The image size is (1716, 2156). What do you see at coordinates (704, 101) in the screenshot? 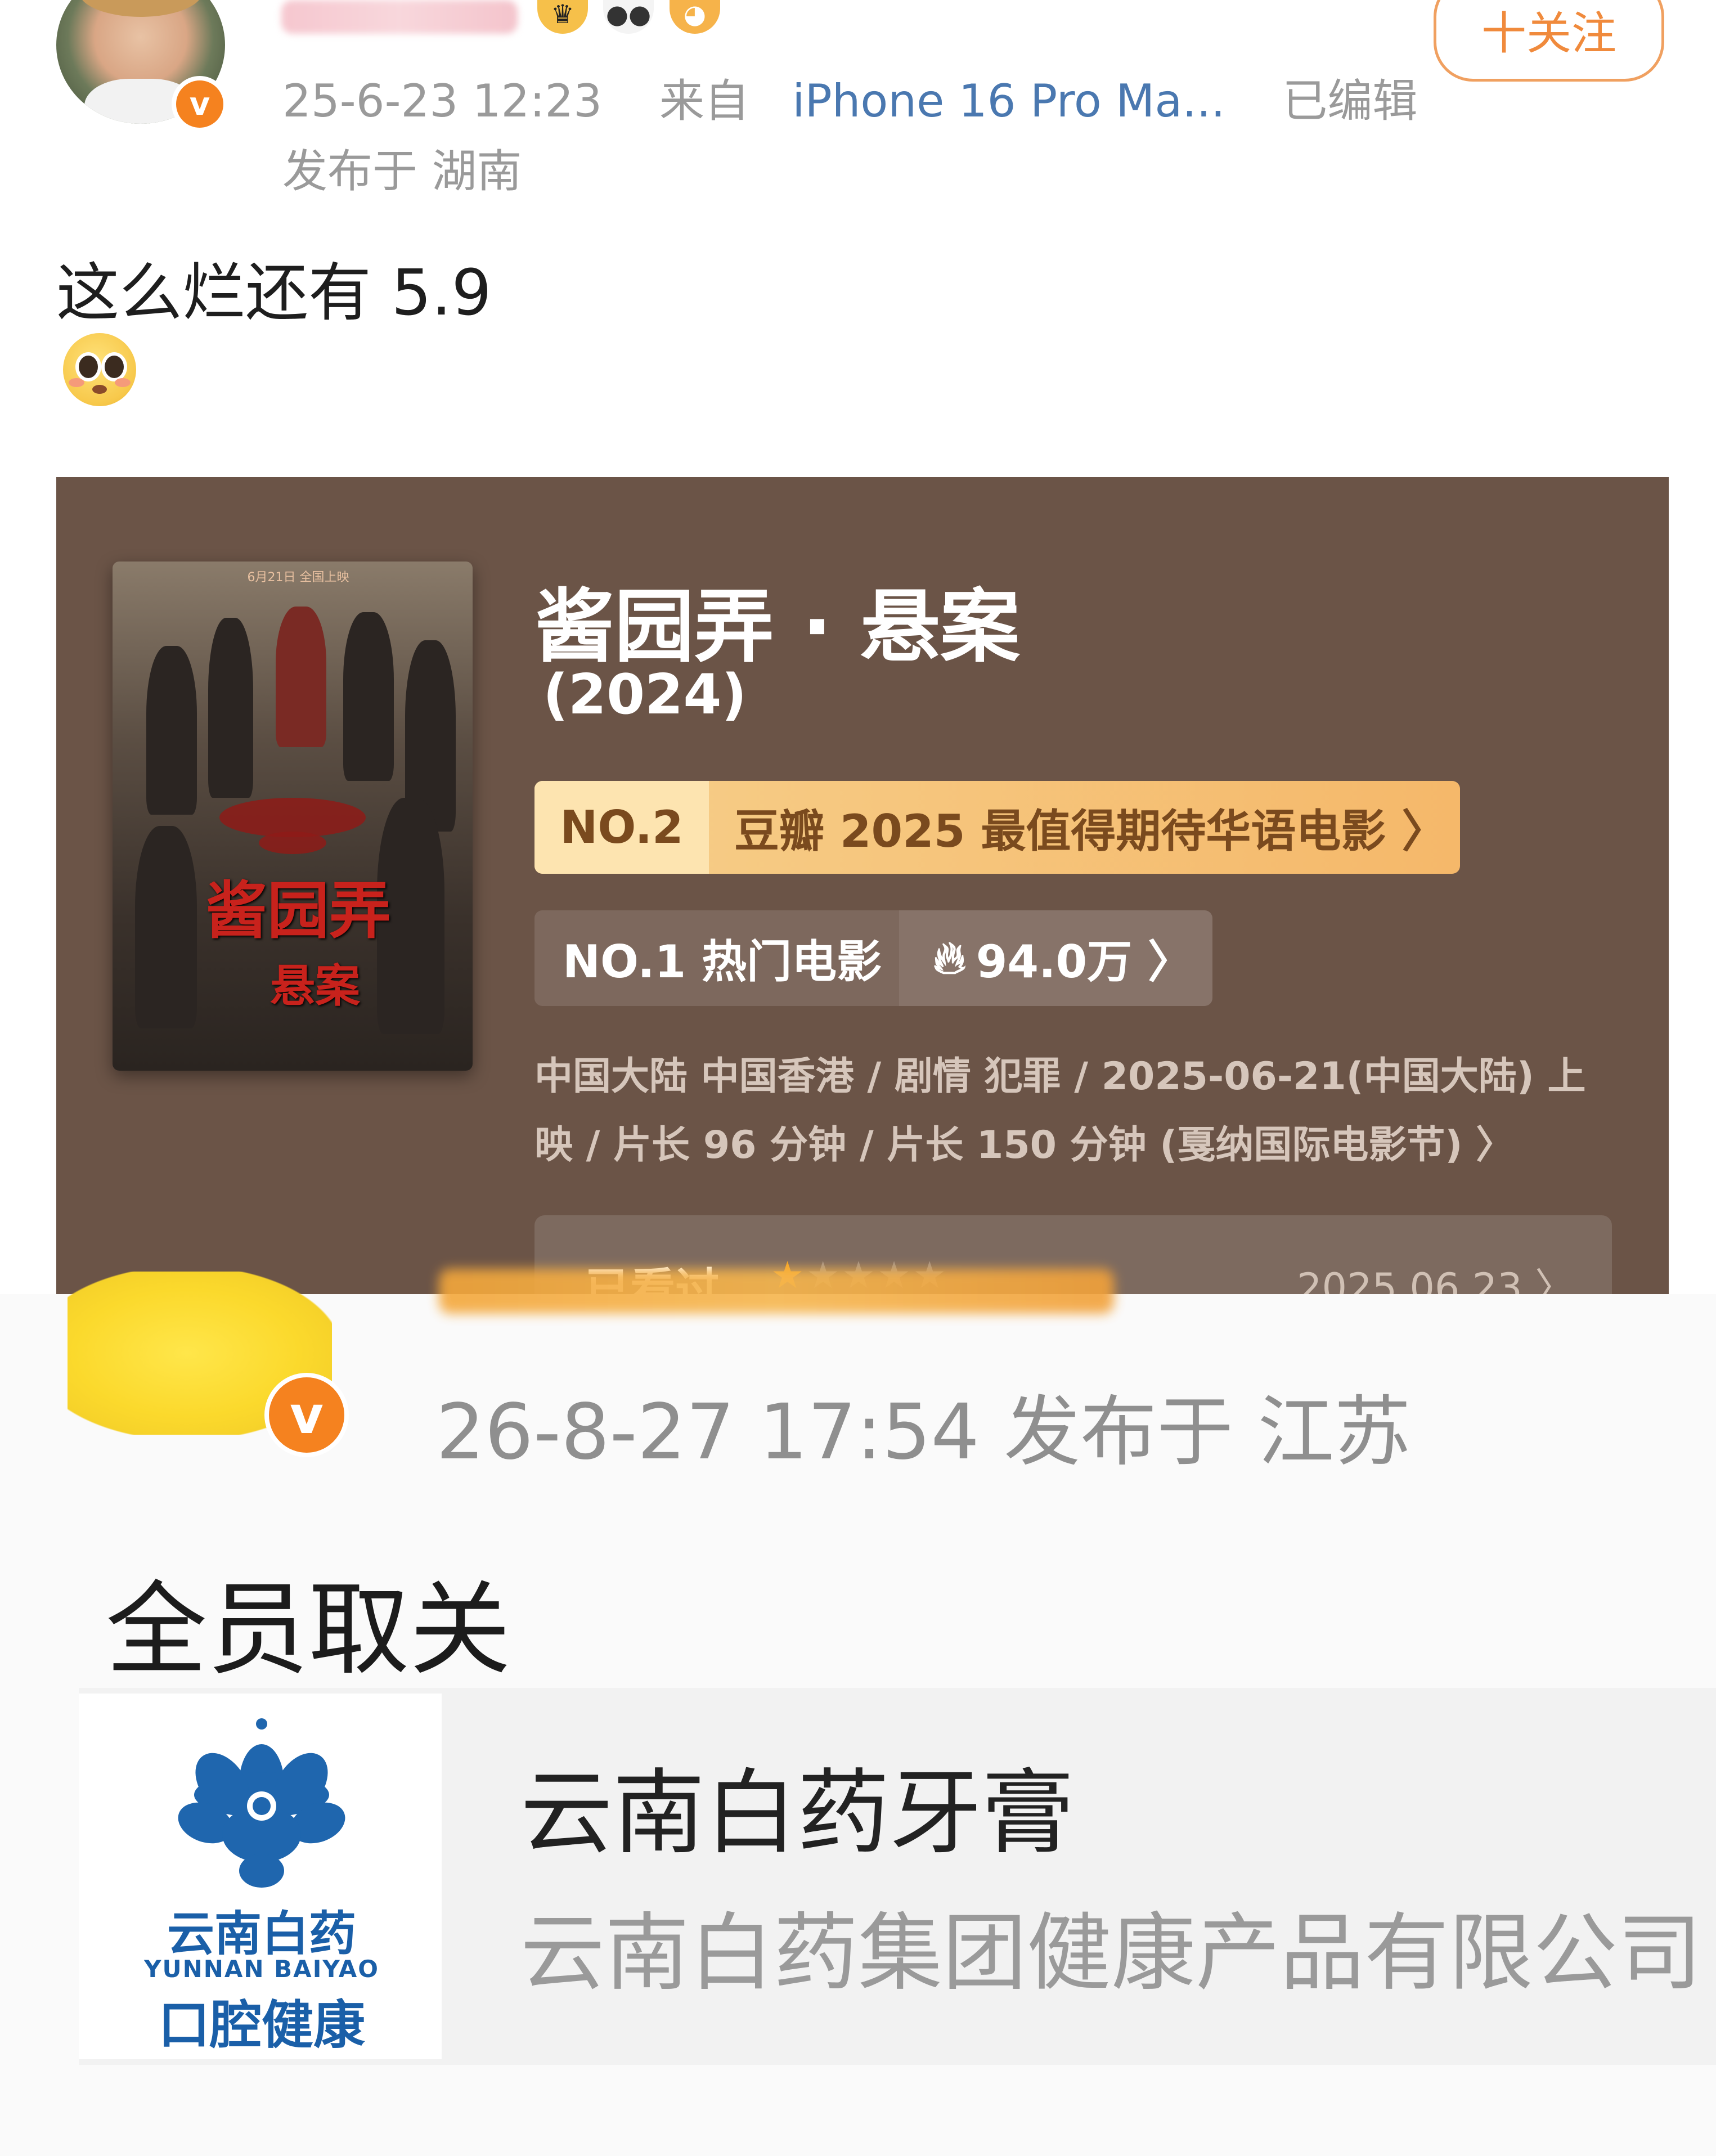
I see `source-prefix: 来自` at bounding box center [704, 101].